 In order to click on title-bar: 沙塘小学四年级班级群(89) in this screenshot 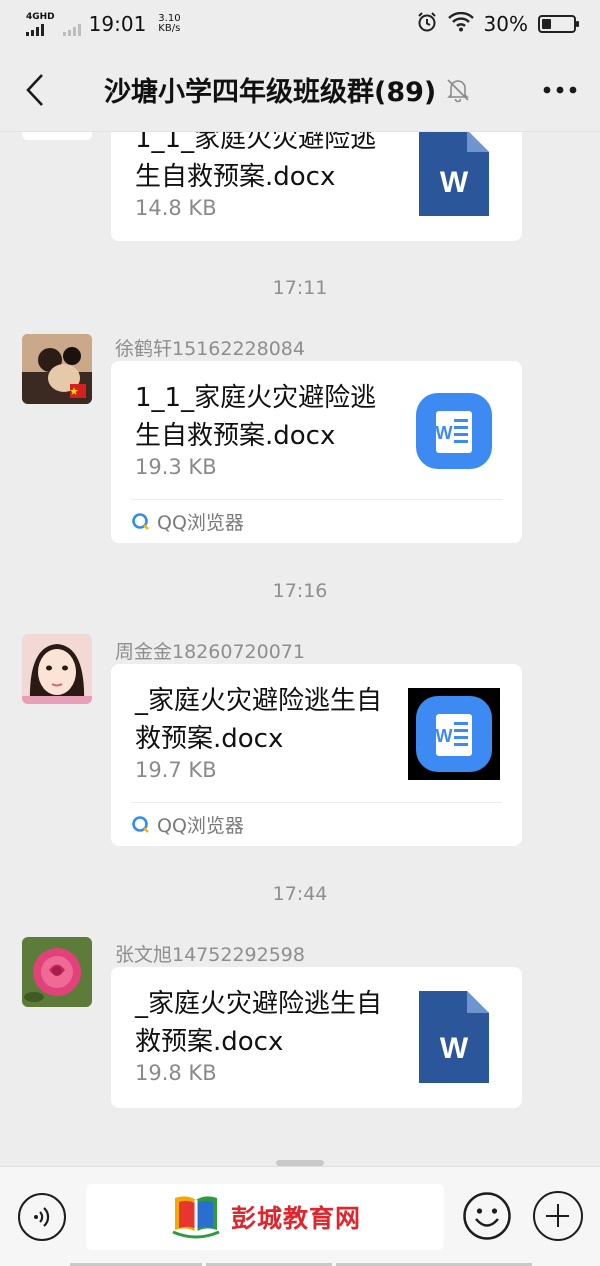, I will do `click(300, 90)`.